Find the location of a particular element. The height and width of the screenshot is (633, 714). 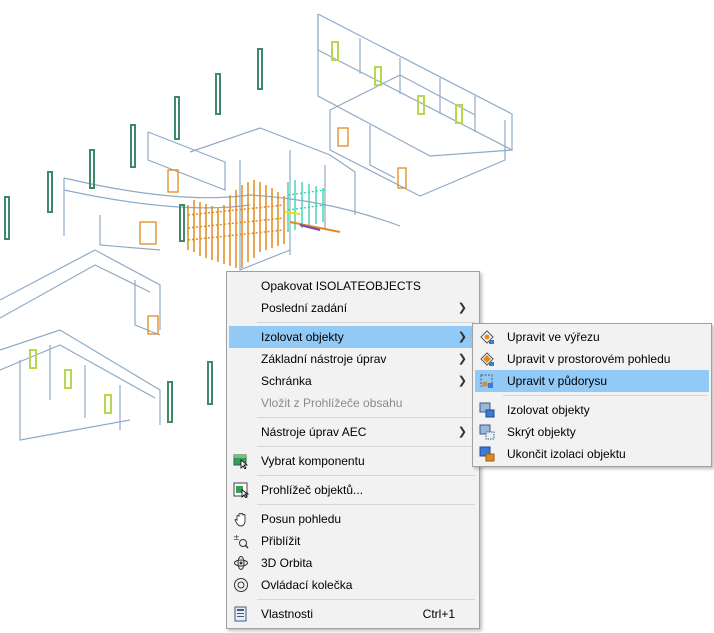

menu-item-isolate-objects: Izolovat objekty ❯ is located at coordinates (353, 337).